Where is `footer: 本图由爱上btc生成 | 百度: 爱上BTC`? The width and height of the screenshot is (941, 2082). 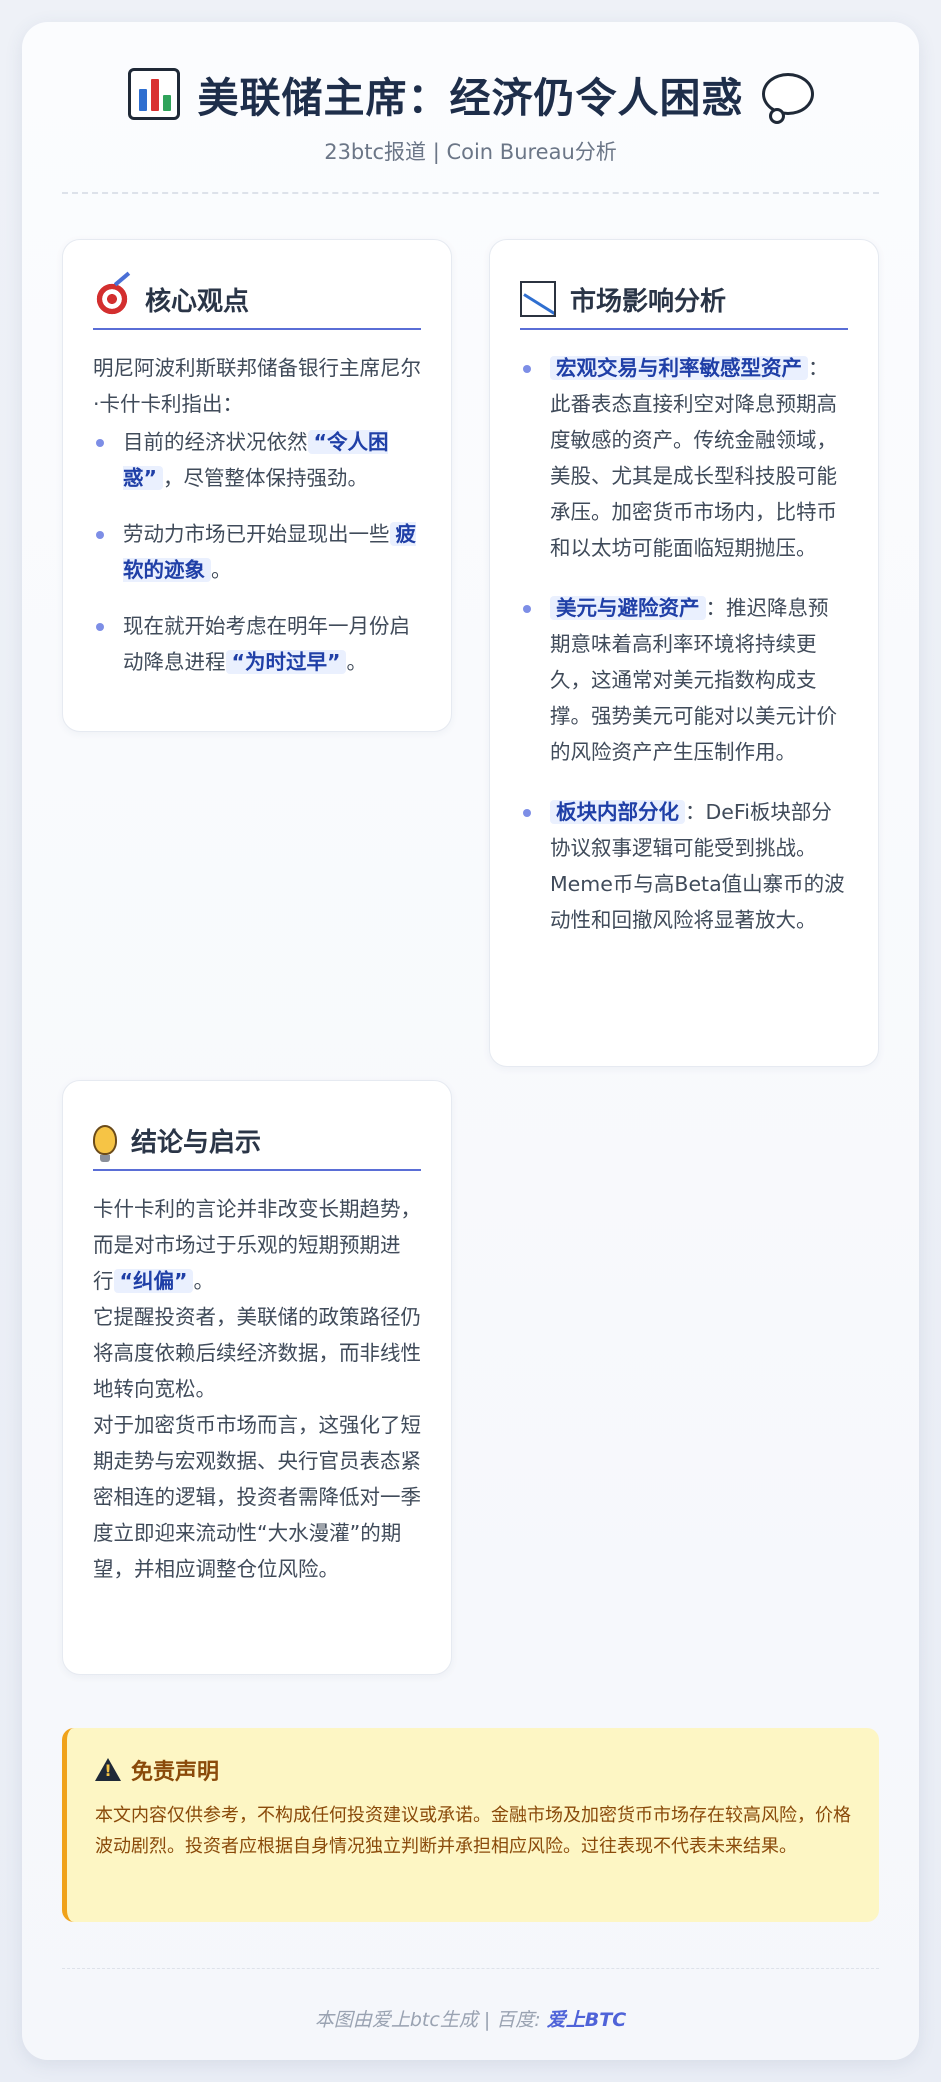 footer: 本图由爱上btc生成 | 百度: 爱上BTC is located at coordinates (470, 2018).